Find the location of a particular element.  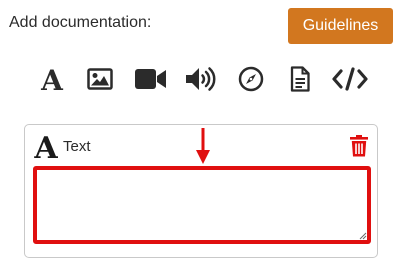

content-type-toolbar: A is located at coordinates (204, 79).